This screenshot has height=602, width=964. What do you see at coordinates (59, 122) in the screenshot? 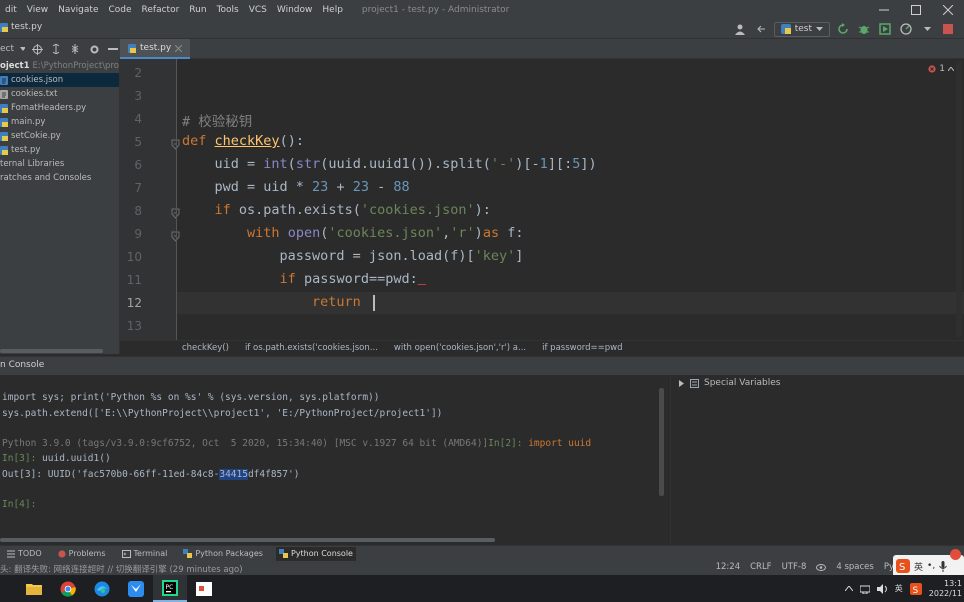
I see `tree-item-main: main.py` at bounding box center [59, 122].